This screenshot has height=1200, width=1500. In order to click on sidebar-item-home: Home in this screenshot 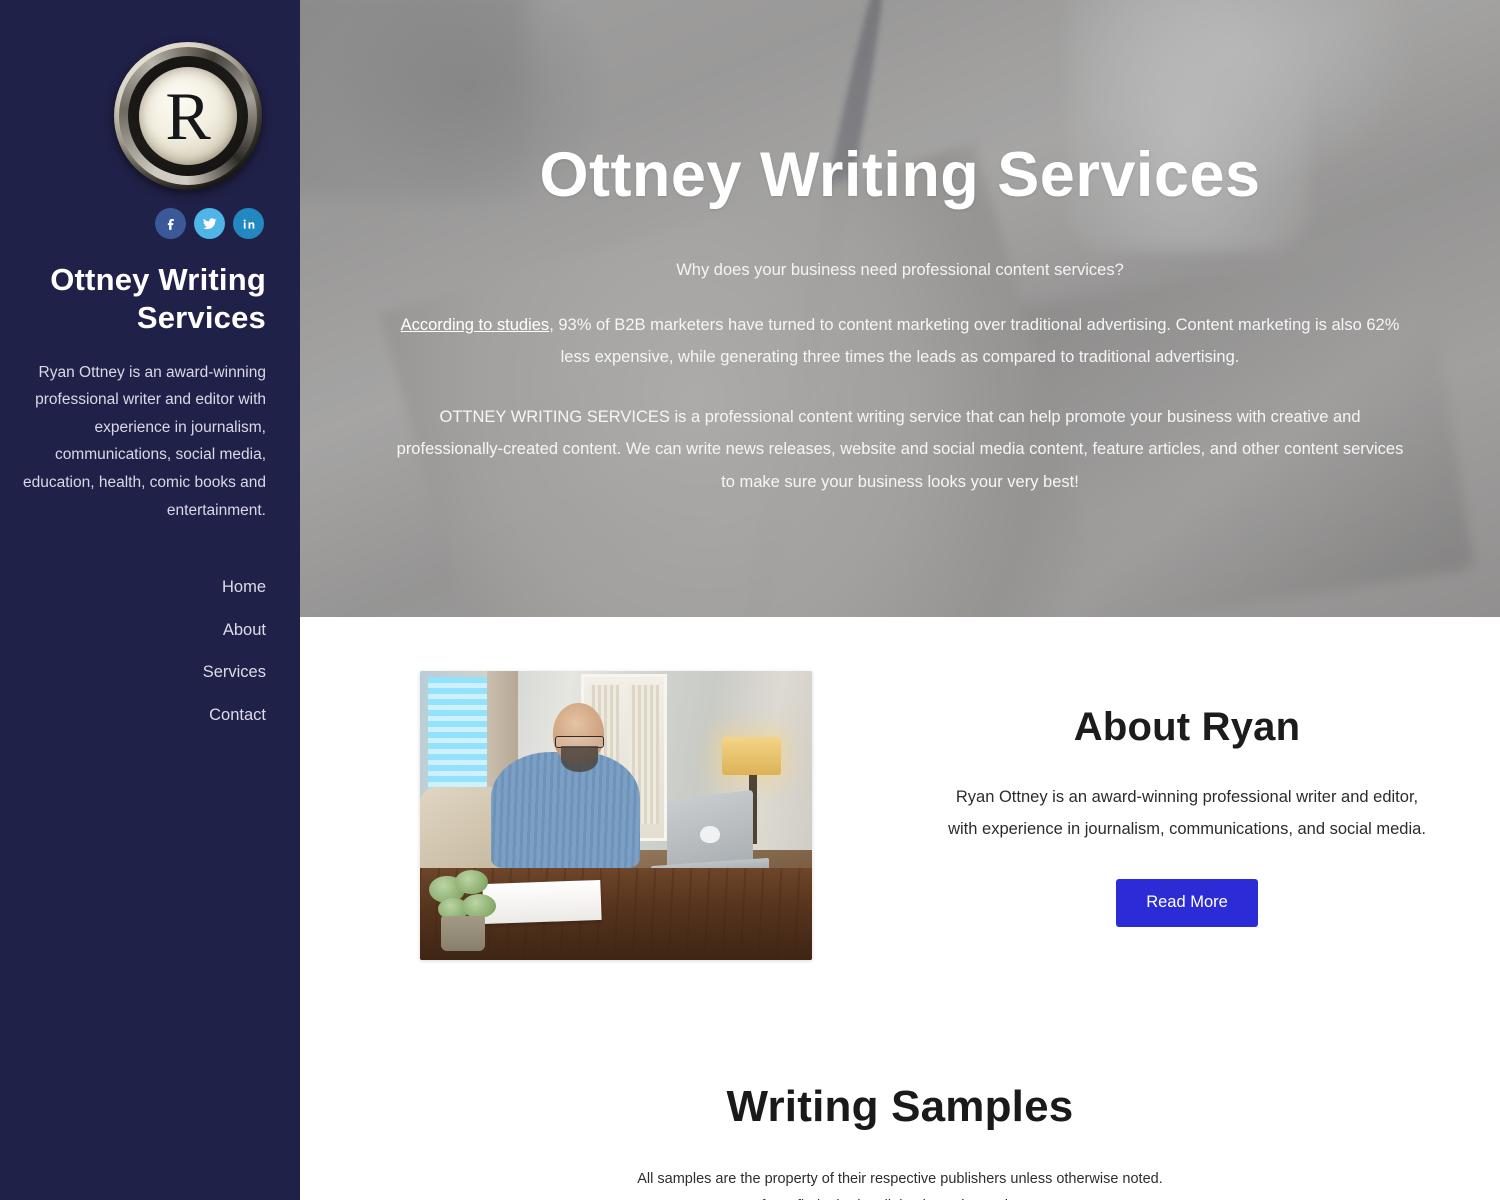, I will do `click(143, 587)`.